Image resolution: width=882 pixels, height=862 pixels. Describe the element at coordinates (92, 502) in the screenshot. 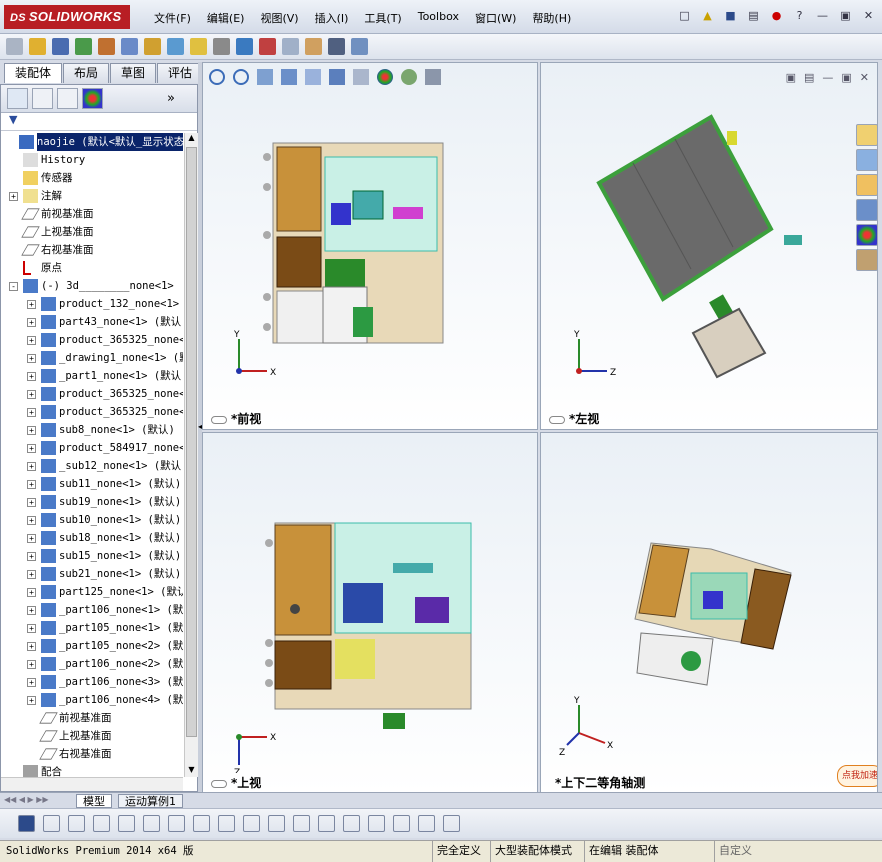

I see `tree-item: + sub19_none<1> (默认)` at that location.